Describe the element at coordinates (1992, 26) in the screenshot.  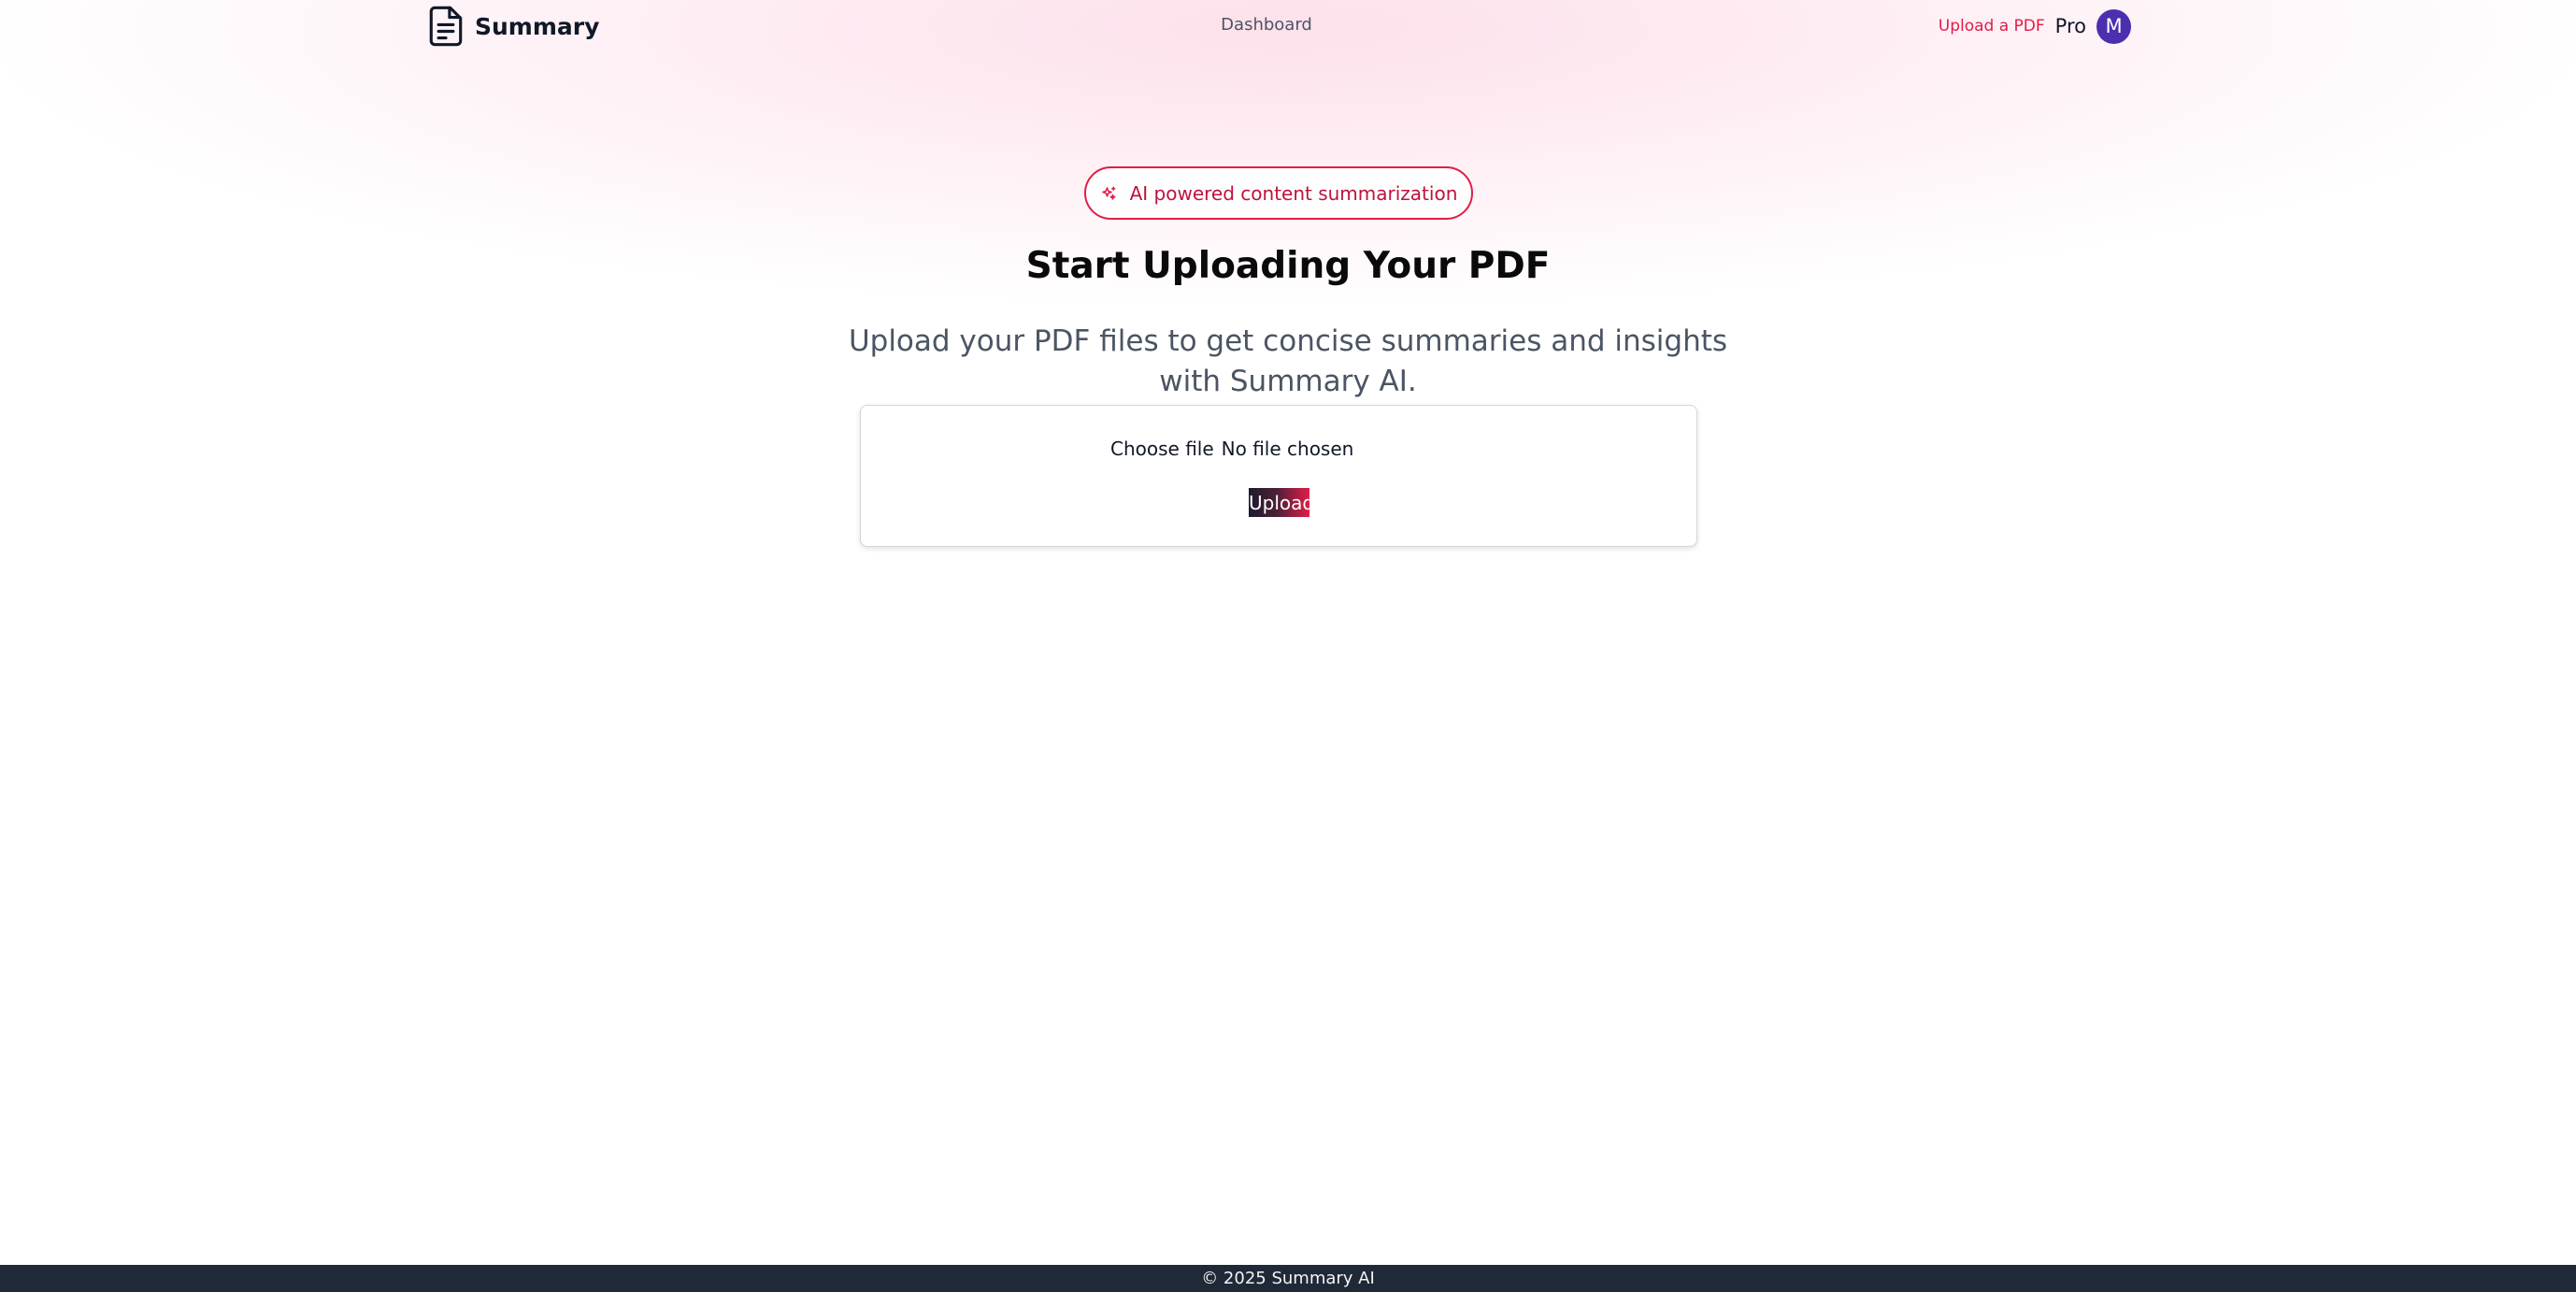
I see `nav-upload-pdf-link: Upload a PDF` at that location.